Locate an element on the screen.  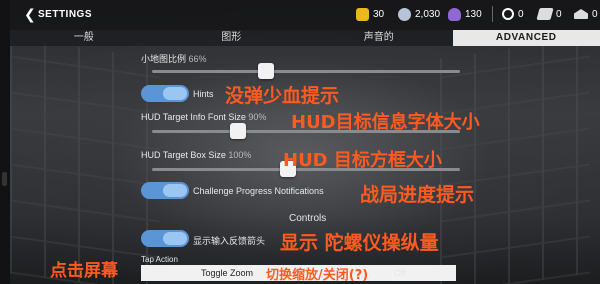
drone-icon is located at coordinates (545, 14).